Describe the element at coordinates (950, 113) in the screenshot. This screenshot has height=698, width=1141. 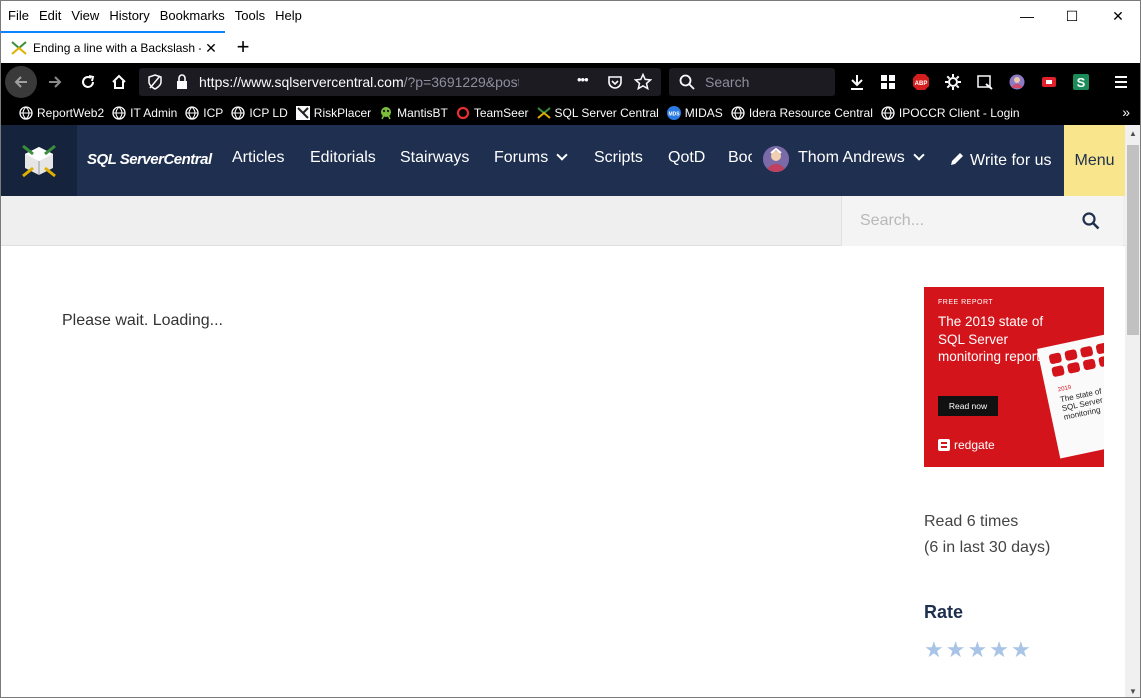
I see `bookmark-ipoccr-client-login: IPOCCR Client - Login` at that location.